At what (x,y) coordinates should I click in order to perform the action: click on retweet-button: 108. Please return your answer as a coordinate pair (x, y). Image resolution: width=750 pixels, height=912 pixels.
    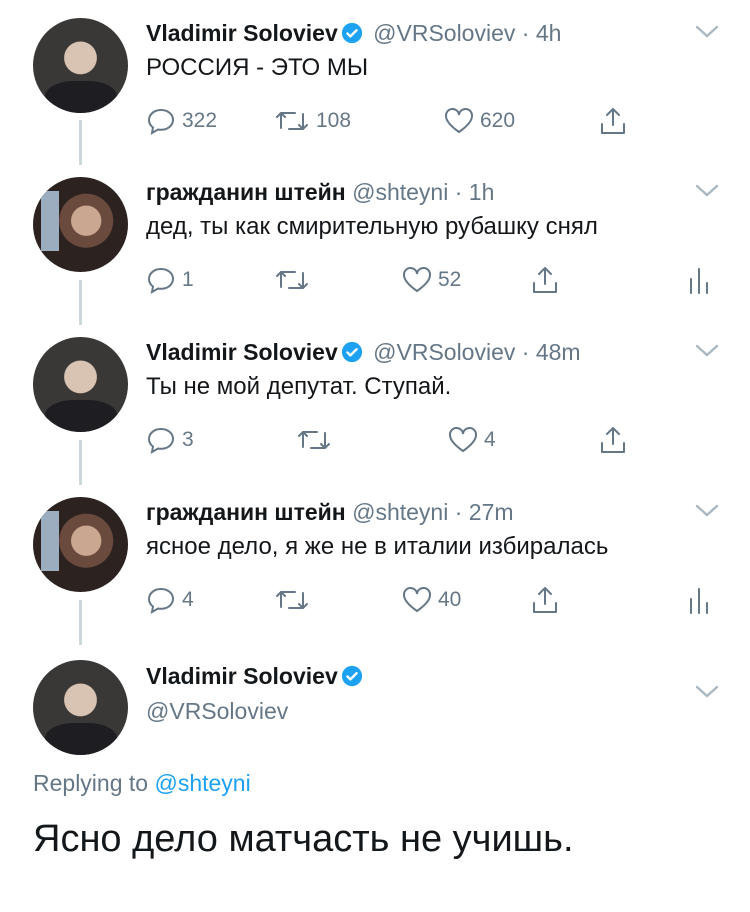
    Looking at the image, I should click on (312, 121).